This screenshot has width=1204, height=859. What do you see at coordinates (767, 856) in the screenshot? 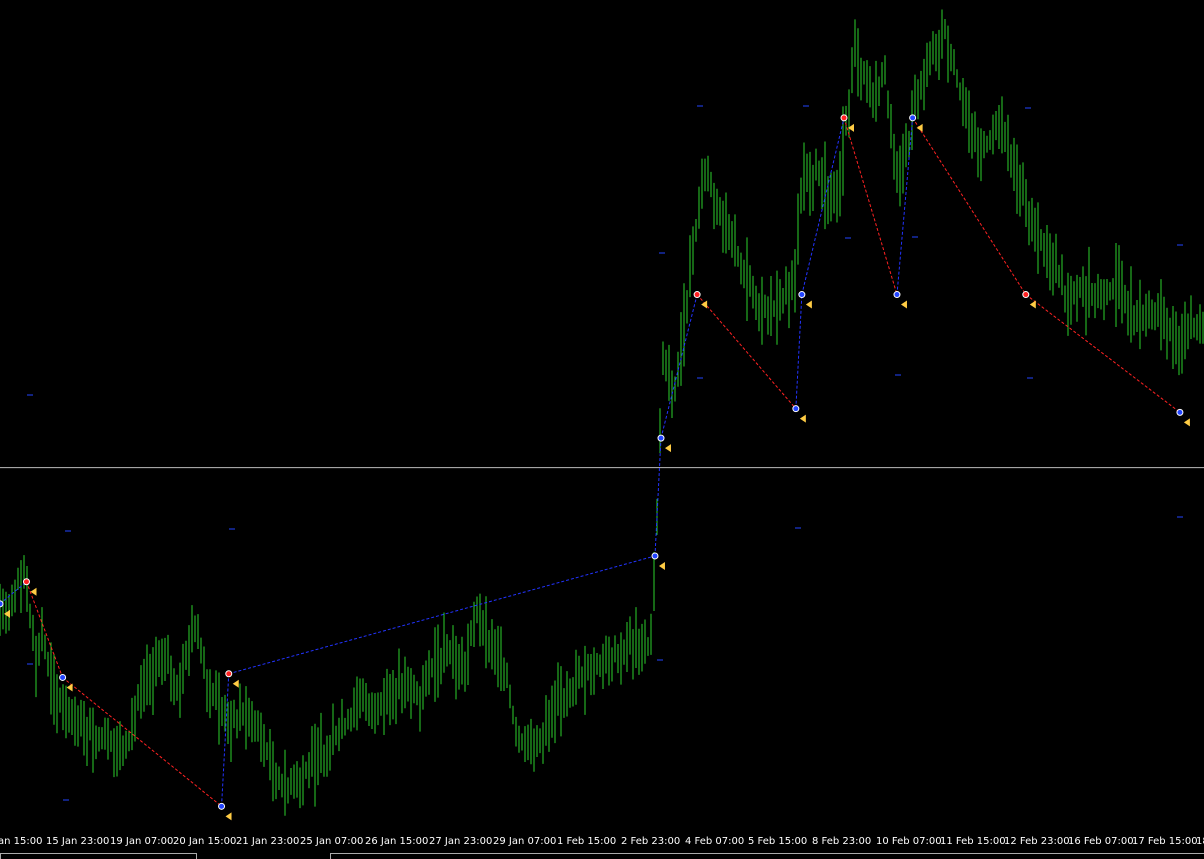
I see `bottom-tab-right` at bounding box center [767, 856].